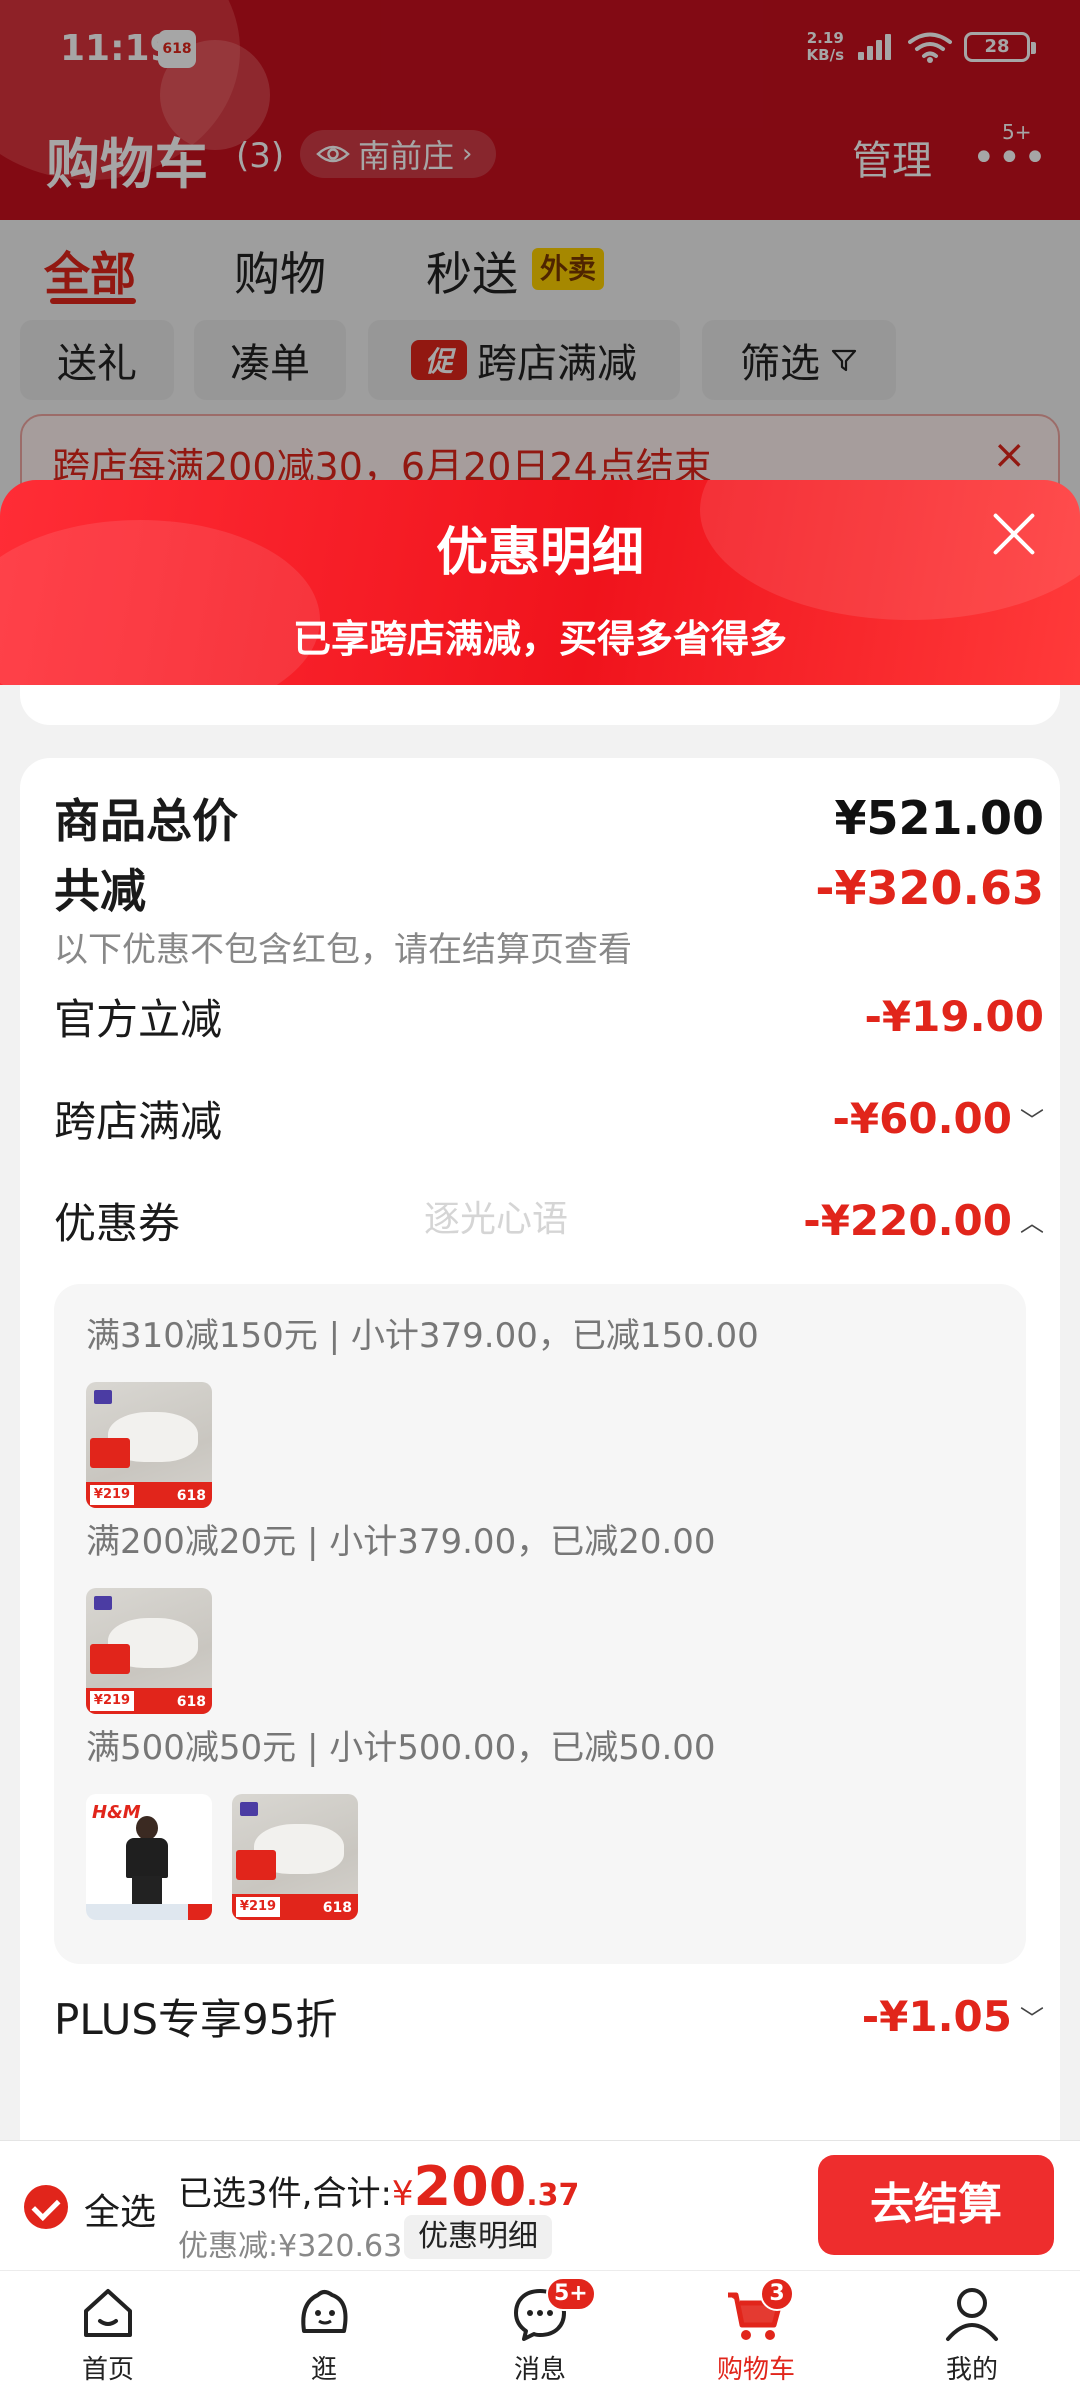 This screenshot has height=2400, width=1080. What do you see at coordinates (939, 818) in the screenshot?
I see `subtotal-value: ¥521.00` at bounding box center [939, 818].